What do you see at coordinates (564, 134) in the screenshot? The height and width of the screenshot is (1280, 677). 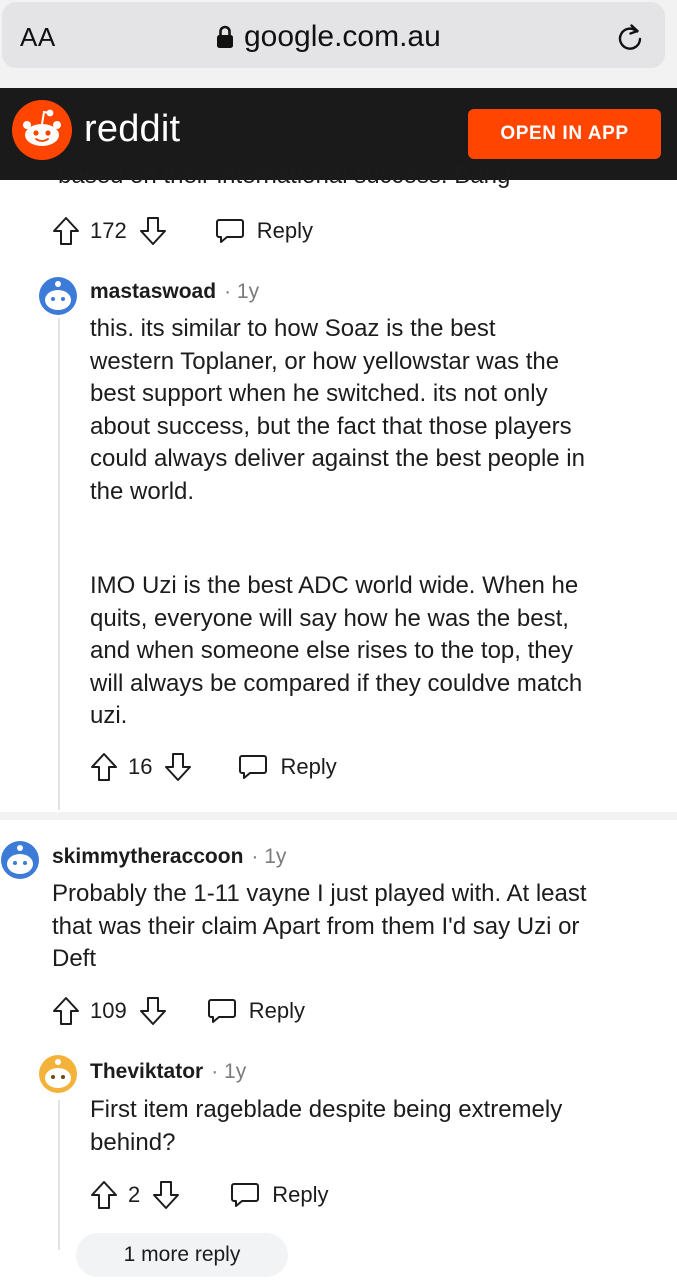 I see `open-in-app-button: OPEN IN APP` at bounding box center [564, 134].